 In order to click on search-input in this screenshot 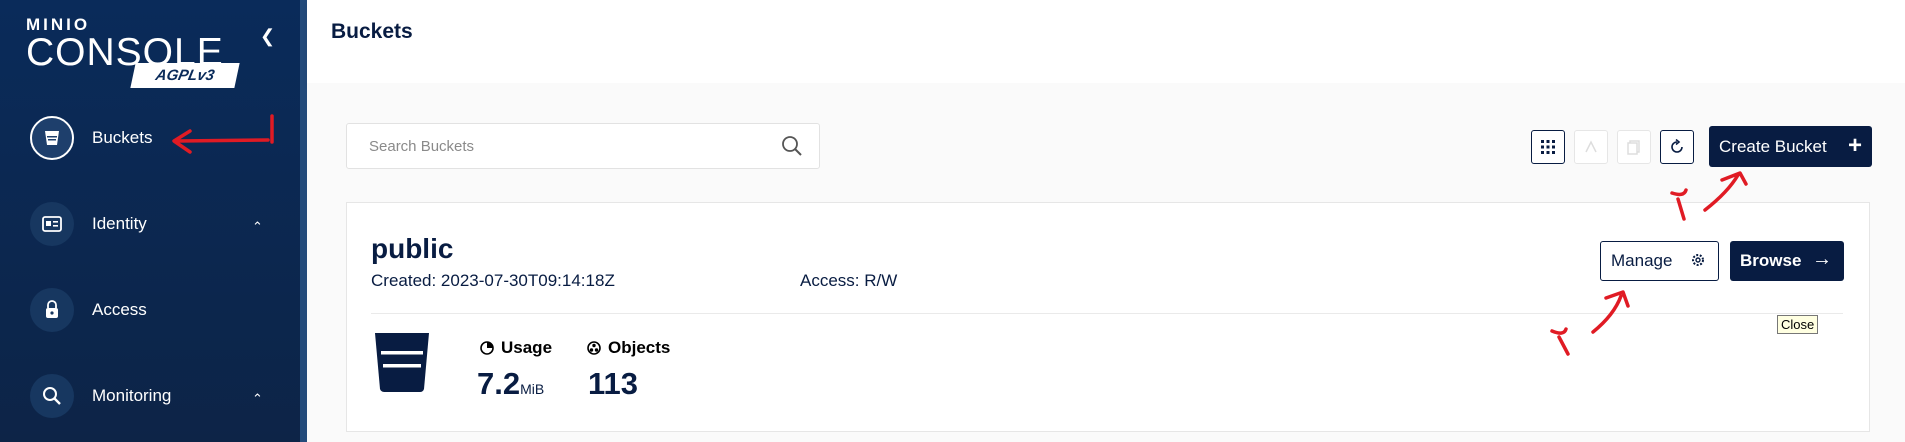, I will do `click(569, 146)`.